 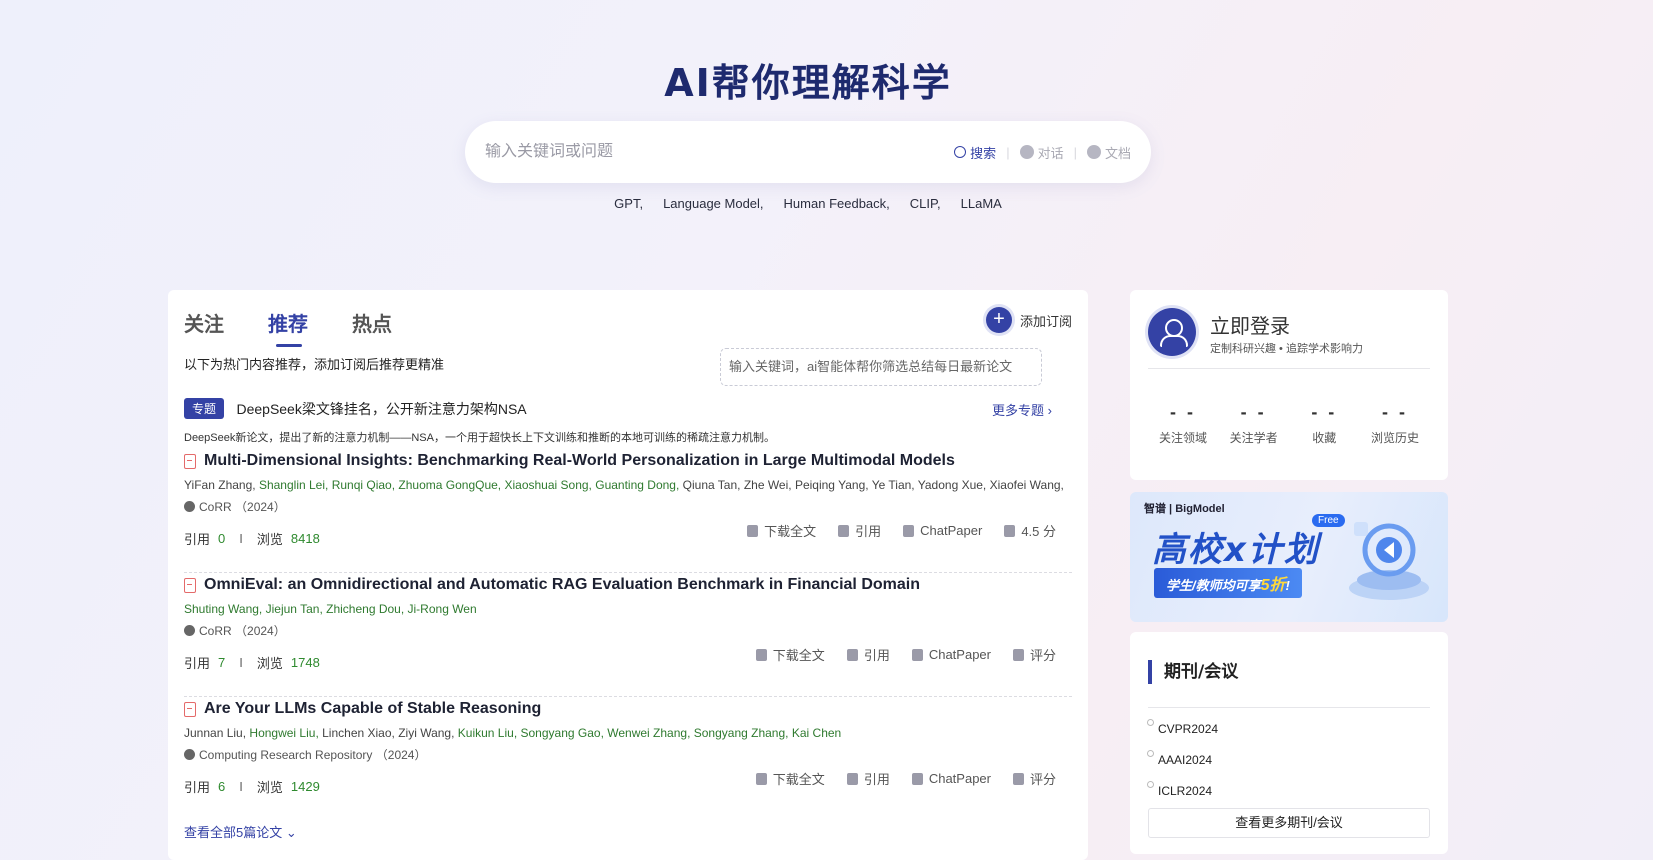 I want to click on count-scholars: - - 关注学者, so click(x=1254, y=424).